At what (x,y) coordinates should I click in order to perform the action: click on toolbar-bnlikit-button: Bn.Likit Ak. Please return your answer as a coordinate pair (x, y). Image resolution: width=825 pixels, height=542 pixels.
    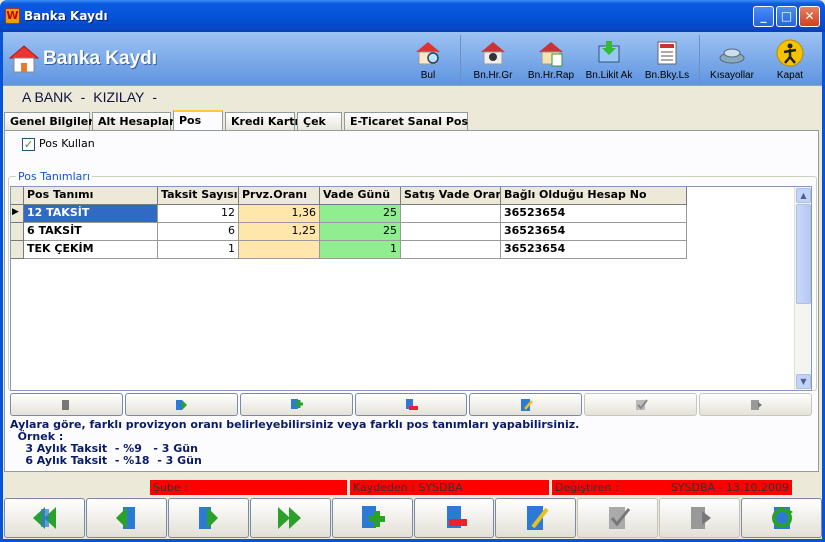
    Looking at the image, I should click on (609, 59).